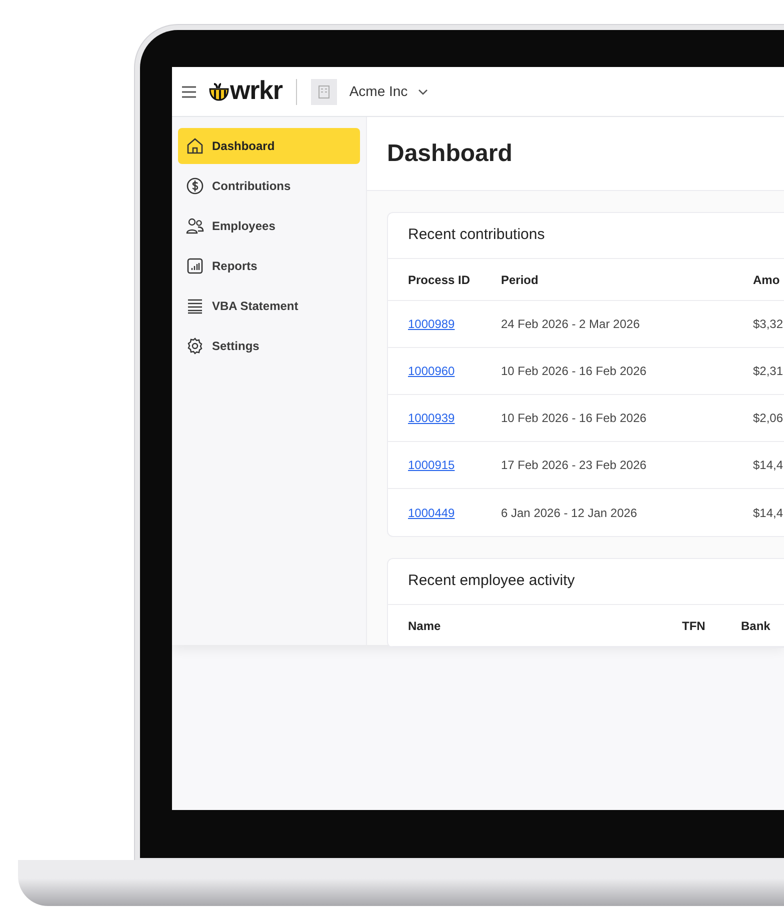  Describe the element at coordinates (195, 346) in the screenshot. I see `gear-icon` at that location.